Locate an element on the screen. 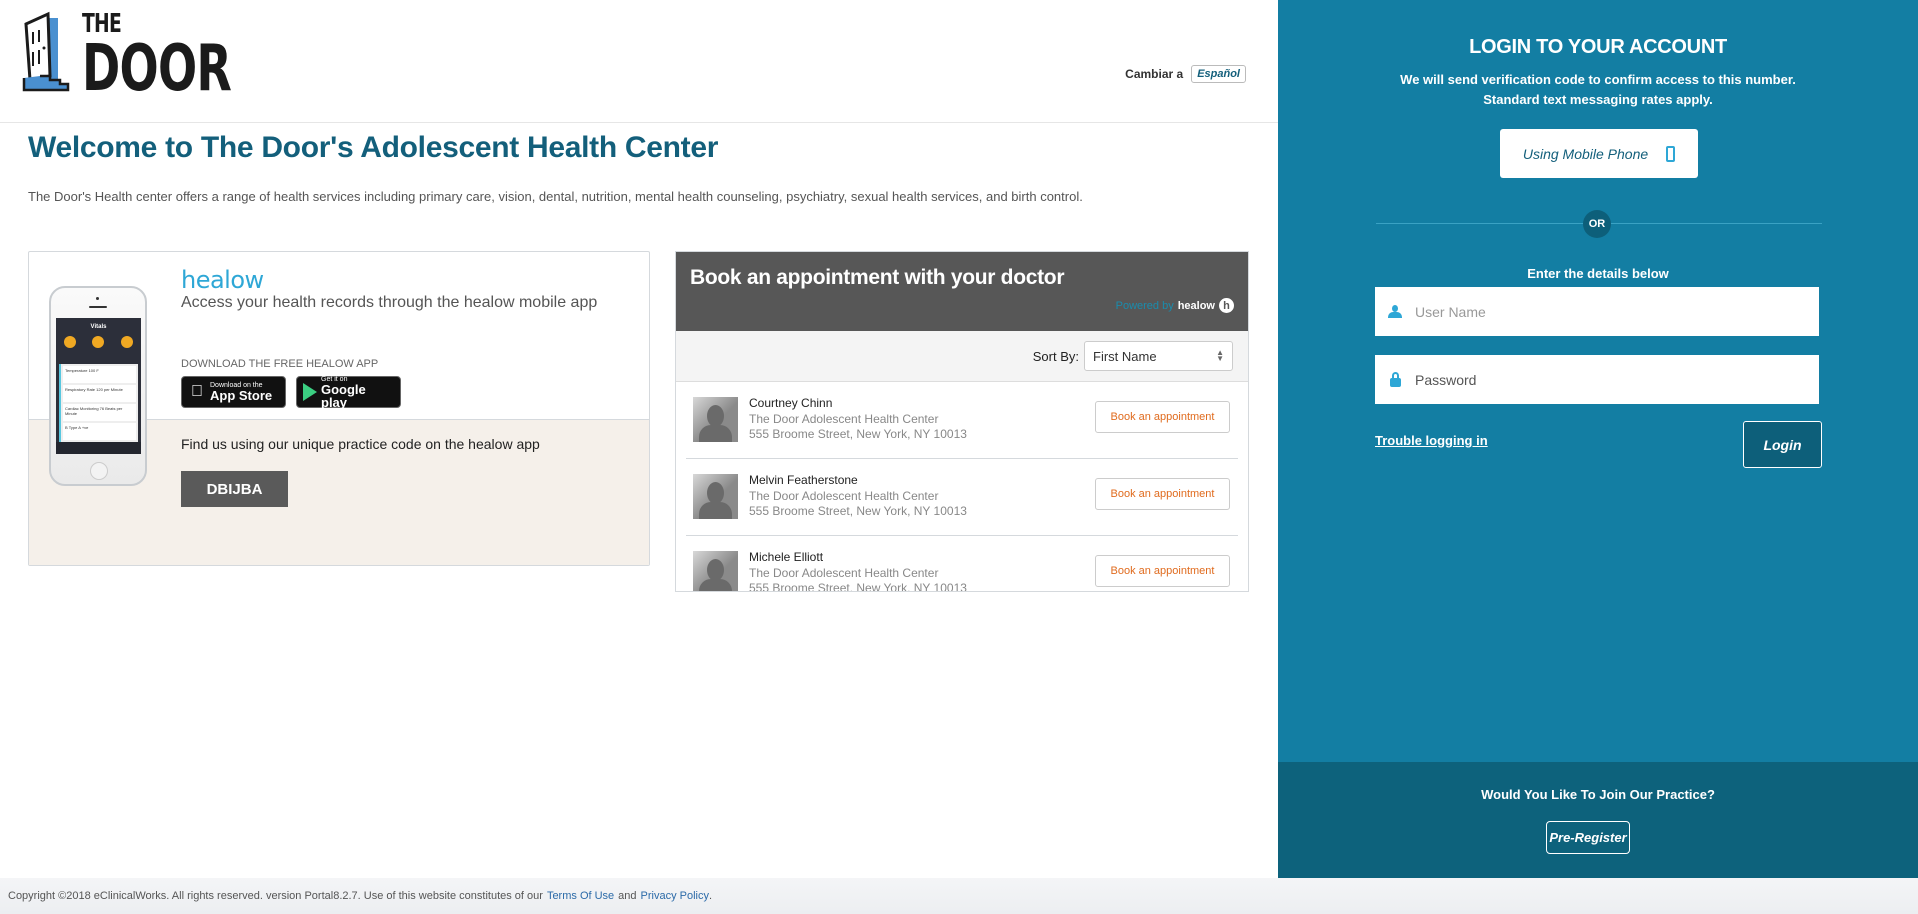 The width and height of the screenshot is (1918, 914). phone-home-button is located at coordinates (99, 471).